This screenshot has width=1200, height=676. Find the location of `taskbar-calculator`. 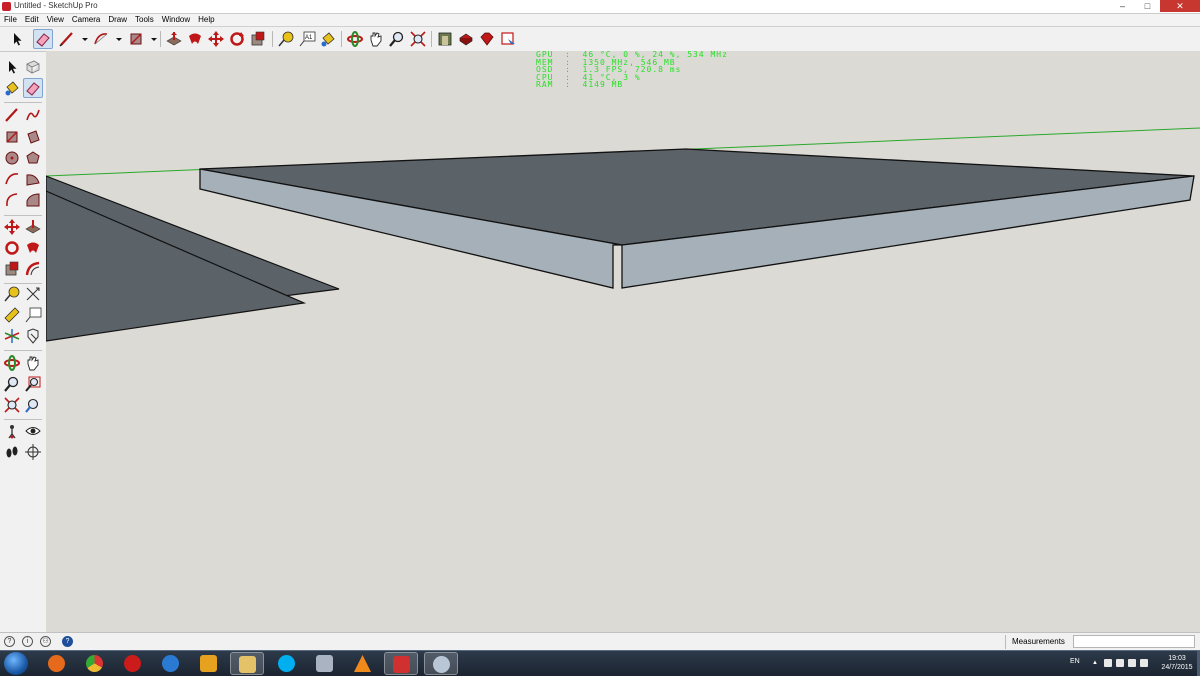

taskbar-calculator is located at coordinates (325, 663).